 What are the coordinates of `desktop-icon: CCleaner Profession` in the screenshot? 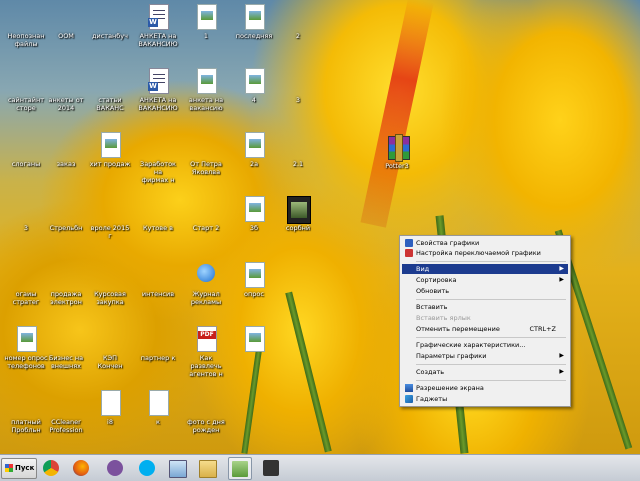 It's located at (66, 412).